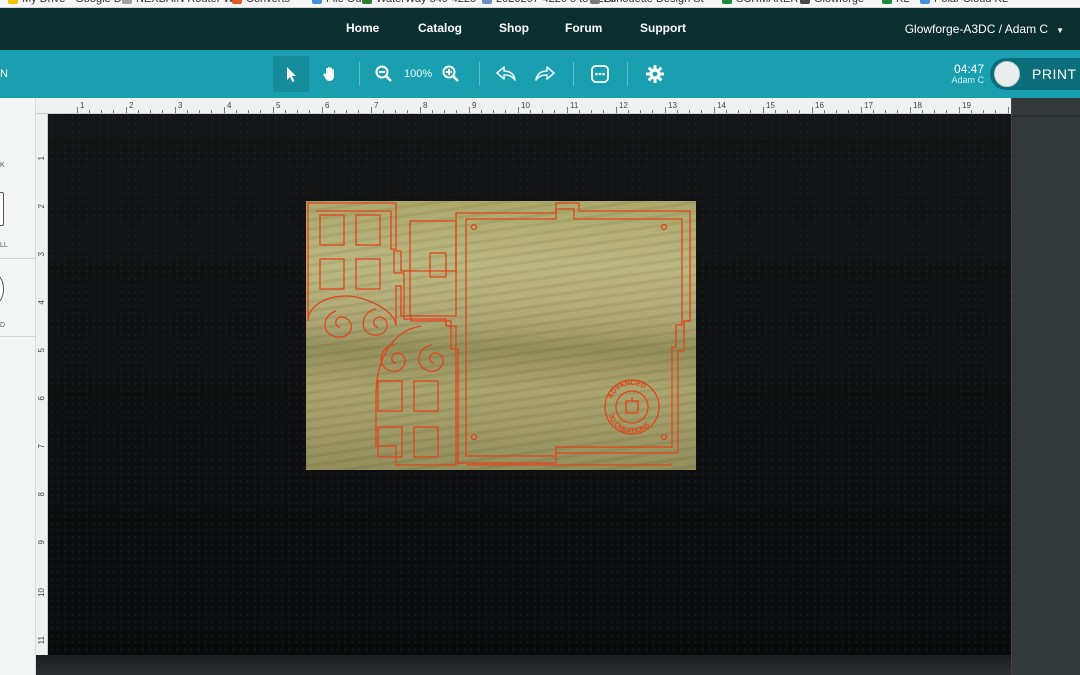  I want to click on nav-shop-link: Shop, so click(514, 28).